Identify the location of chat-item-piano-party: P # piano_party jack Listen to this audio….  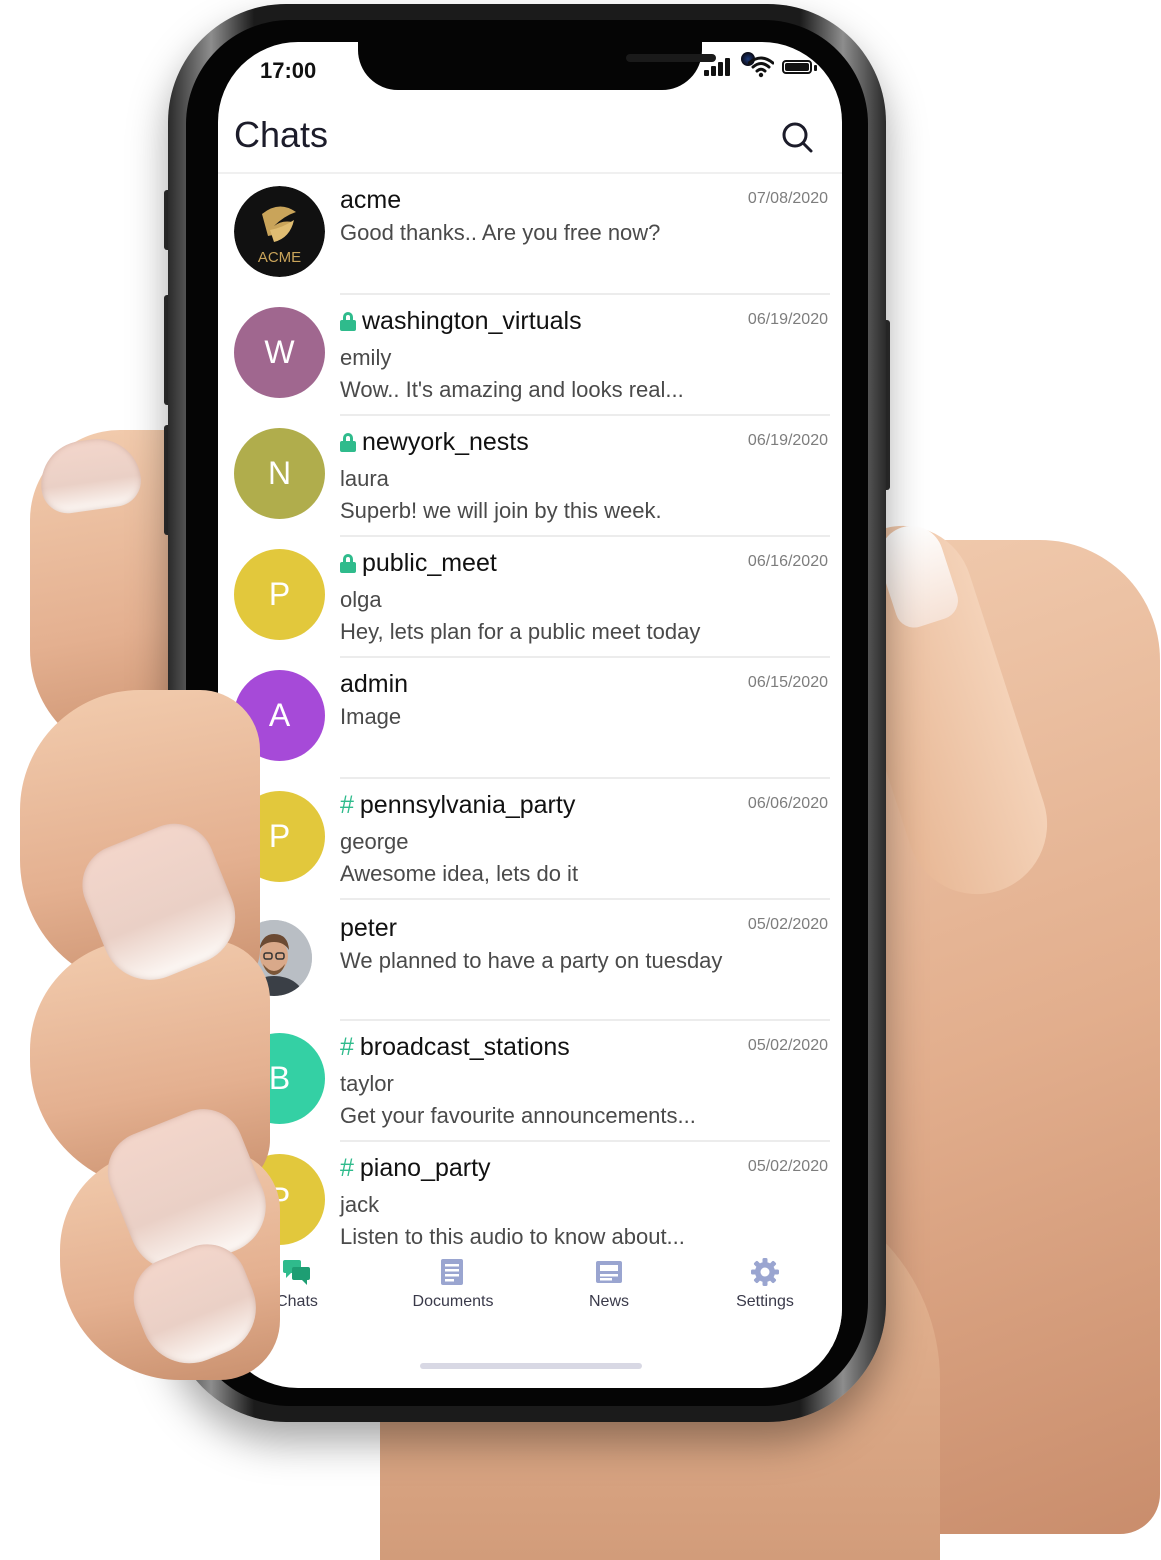
(530, 1194).